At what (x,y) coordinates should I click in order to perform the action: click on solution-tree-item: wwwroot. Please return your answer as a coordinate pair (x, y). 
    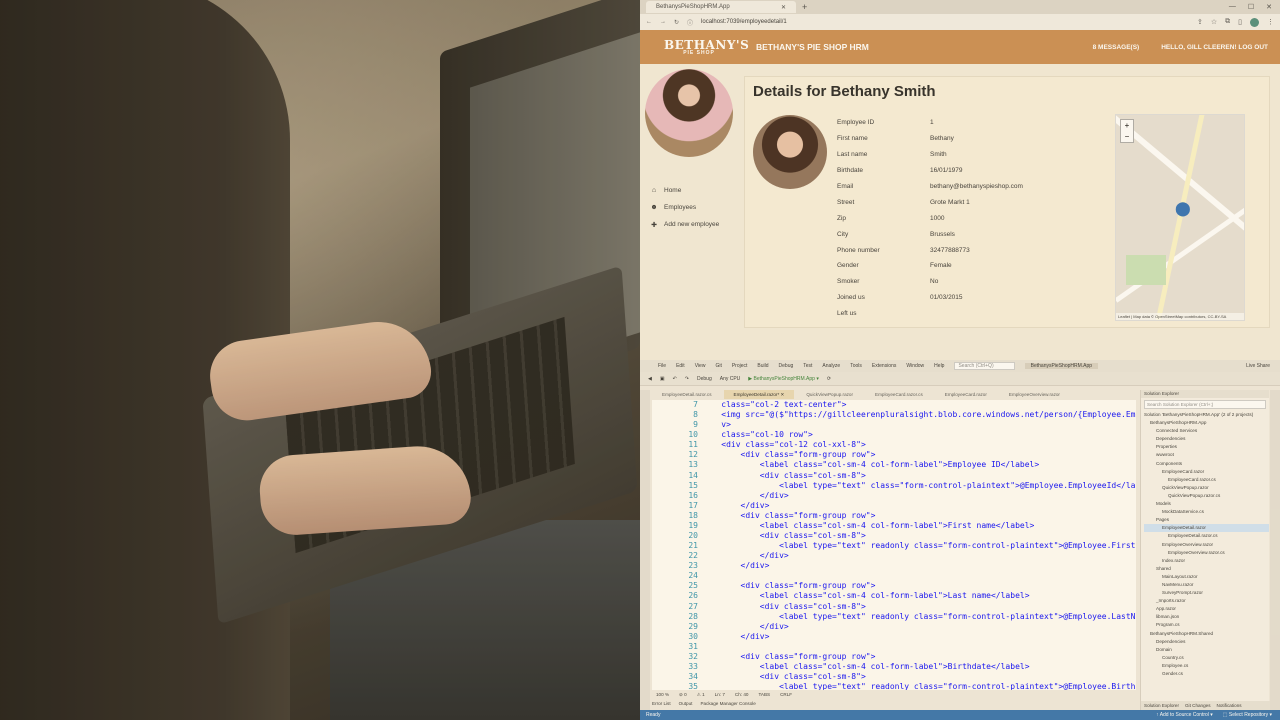
    Looking at the image, I should click on (1206, 455).